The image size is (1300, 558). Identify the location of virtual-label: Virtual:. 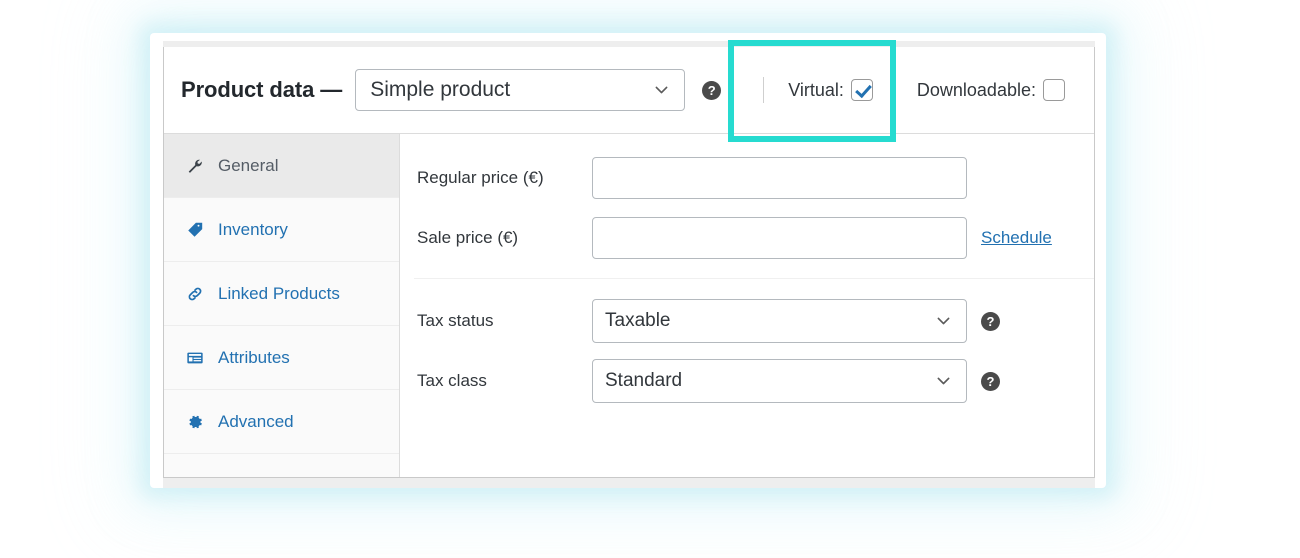
(816, 89).